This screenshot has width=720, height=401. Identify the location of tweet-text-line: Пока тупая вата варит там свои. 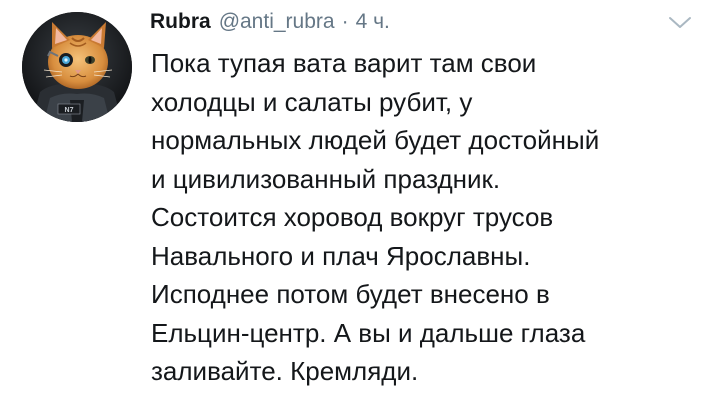
(344, 63).